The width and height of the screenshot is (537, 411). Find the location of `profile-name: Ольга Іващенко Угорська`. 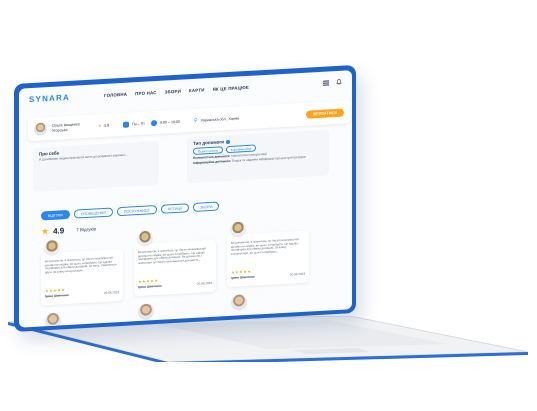

profile-name: Ольга Іващенко Угорська is located at coordinates (66, 127).